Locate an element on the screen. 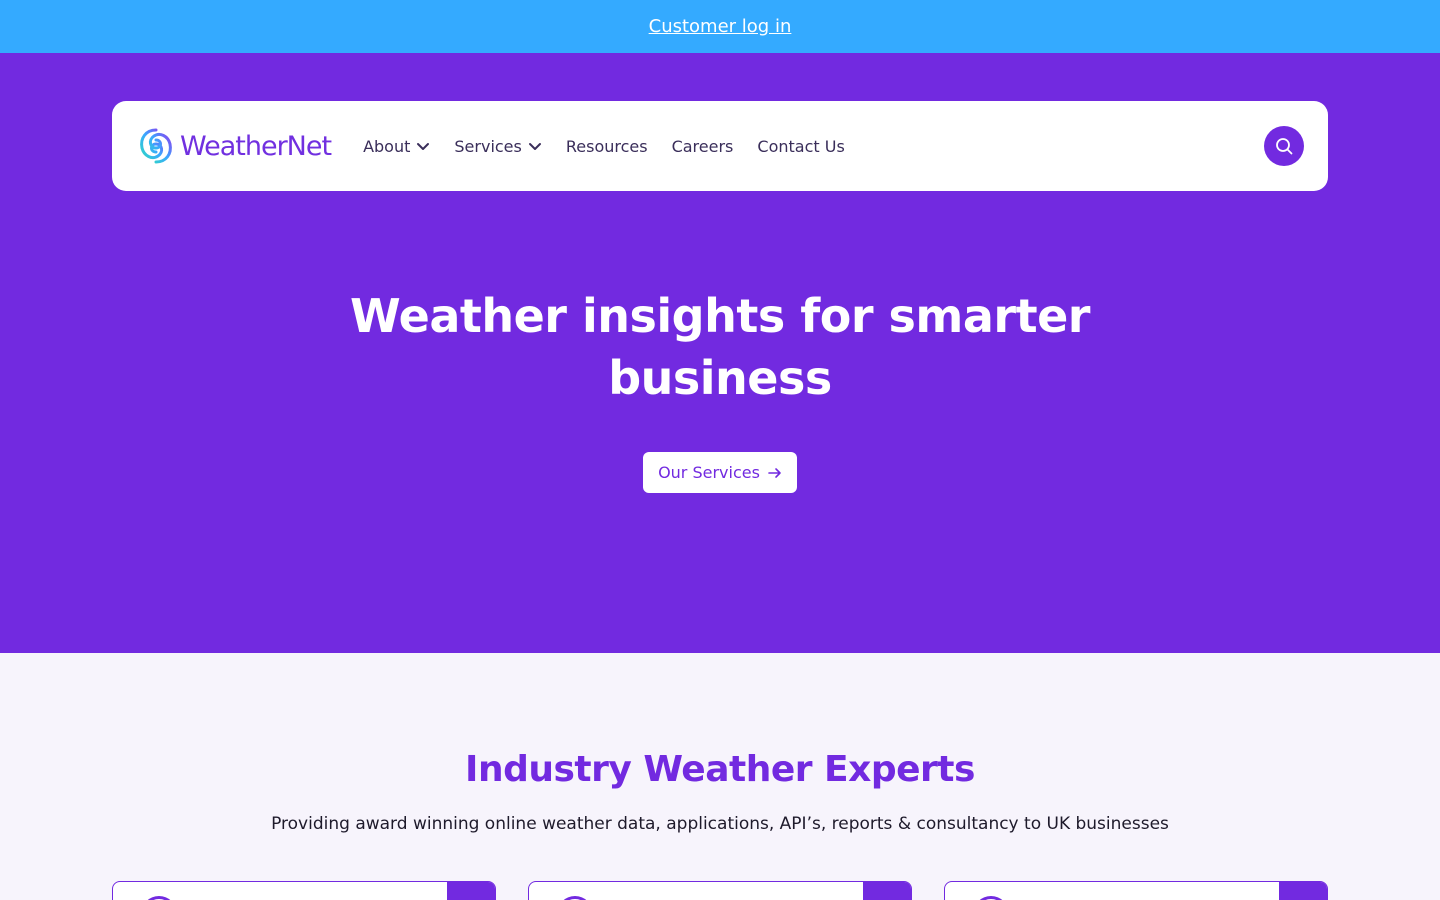 This screenshot has height=900, width=1440. nav-item-resources: Resources is located at coordinates (607, 146).